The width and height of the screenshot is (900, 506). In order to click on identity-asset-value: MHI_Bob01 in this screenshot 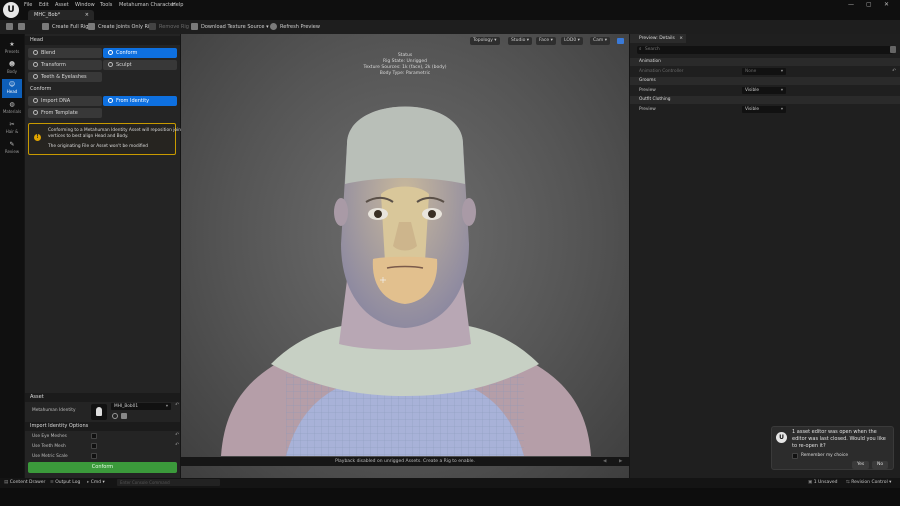, I will do `click(126, 406)`.